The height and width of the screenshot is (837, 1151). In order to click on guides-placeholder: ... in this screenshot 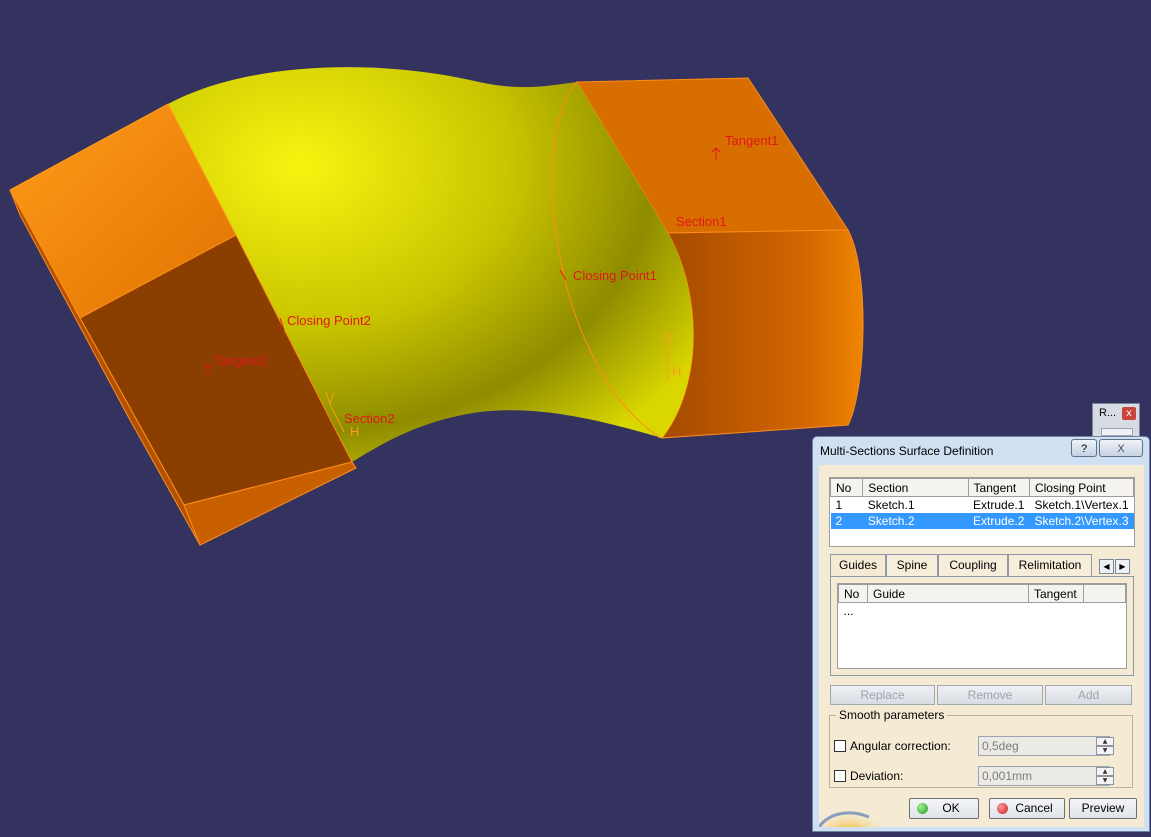, I will do `click(848, 611)`.